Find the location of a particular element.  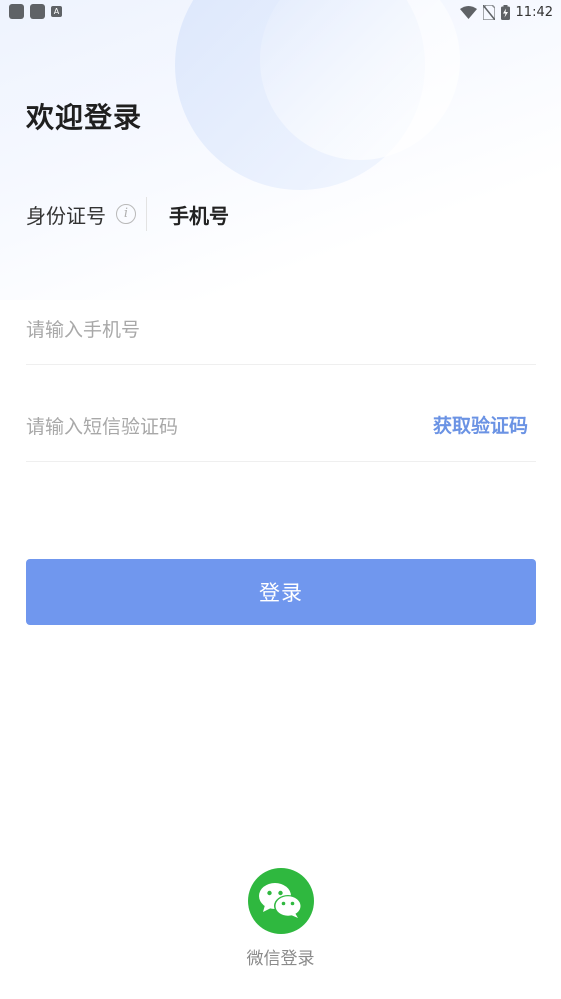

tab-id-card: 身份证号 is located at coordinates (66, 214).